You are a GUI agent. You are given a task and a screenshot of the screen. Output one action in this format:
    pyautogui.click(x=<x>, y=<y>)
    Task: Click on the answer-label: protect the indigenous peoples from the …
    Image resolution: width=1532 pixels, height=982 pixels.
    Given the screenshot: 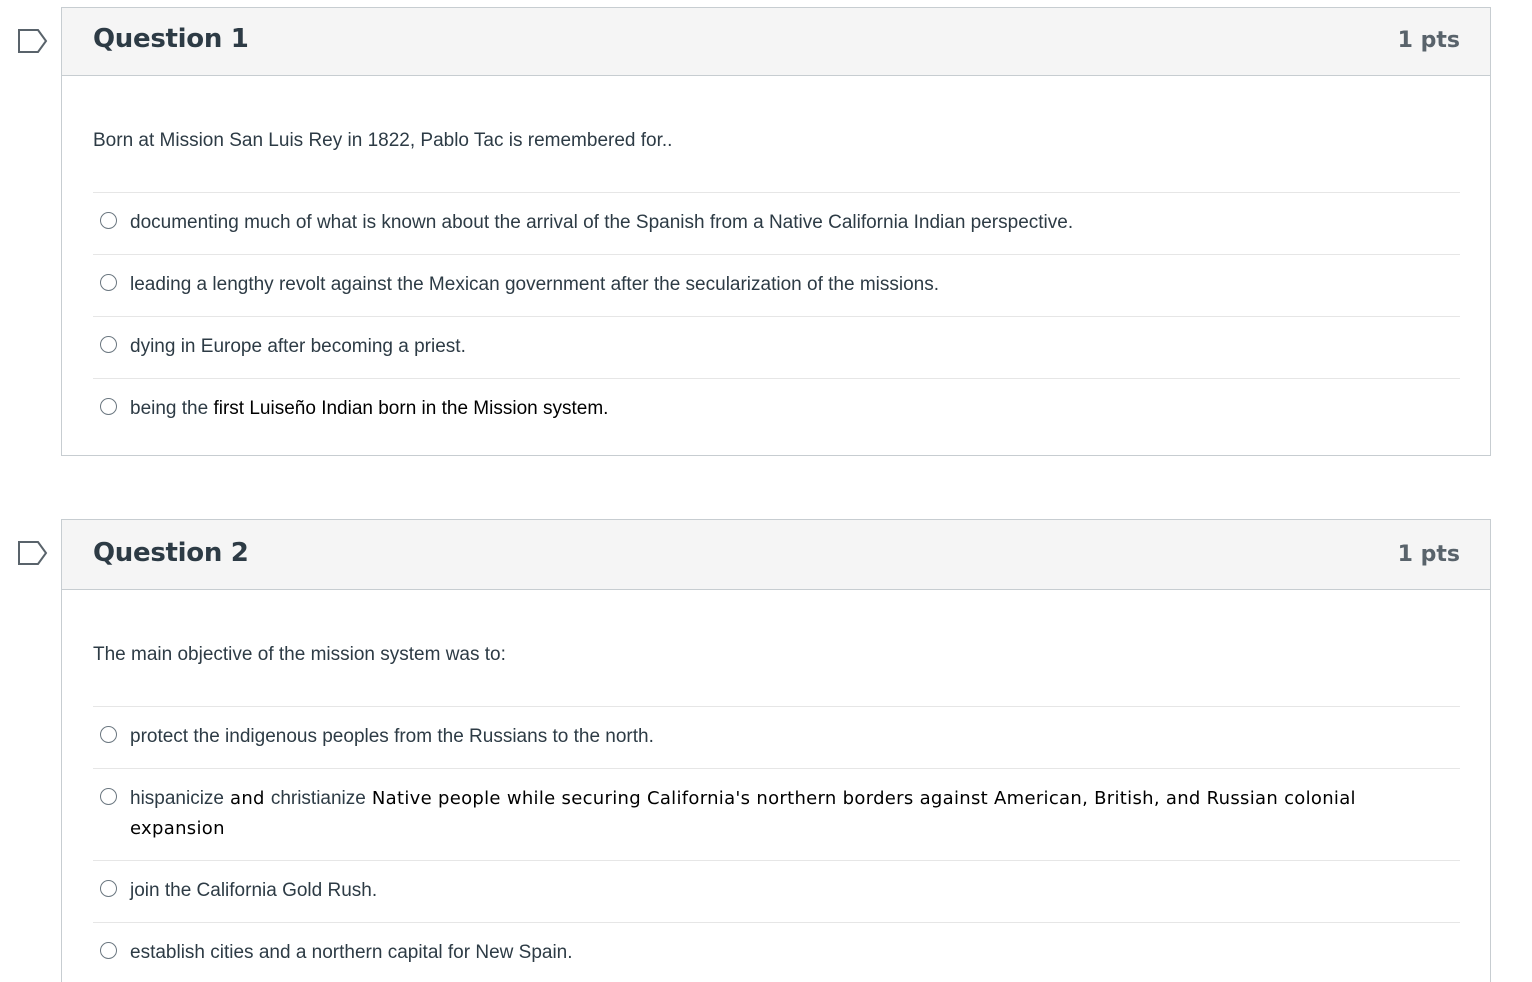 What is the action you would take?
    pyautogui.click(x=392, y=736)
    